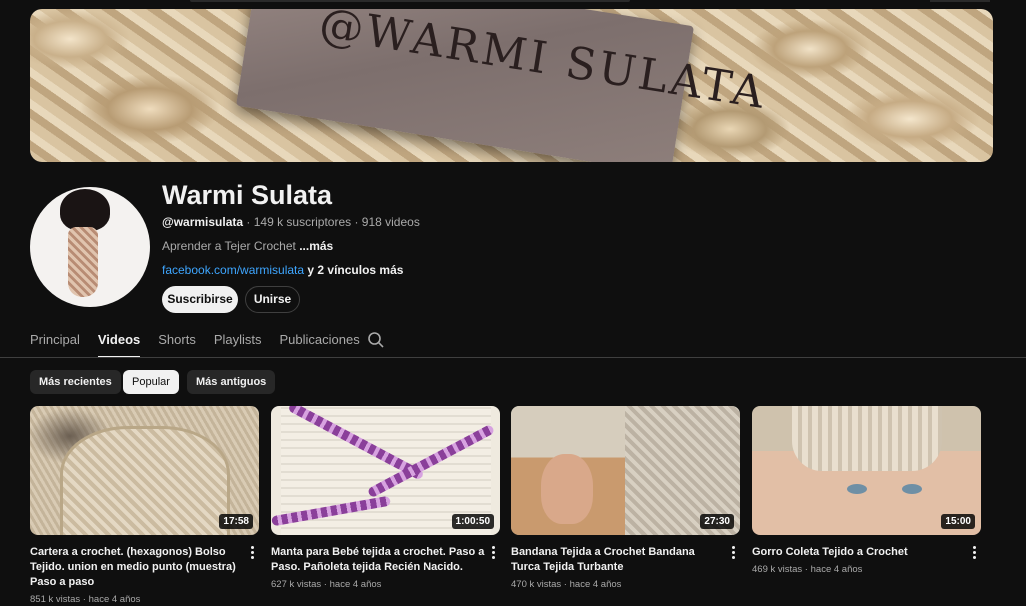 Image resolution: width=1026 pixels, height=606 pixels. Describe the element at coordinates (867, 438) in the screenshot. I see `thumbnail-hat-art` at that location.